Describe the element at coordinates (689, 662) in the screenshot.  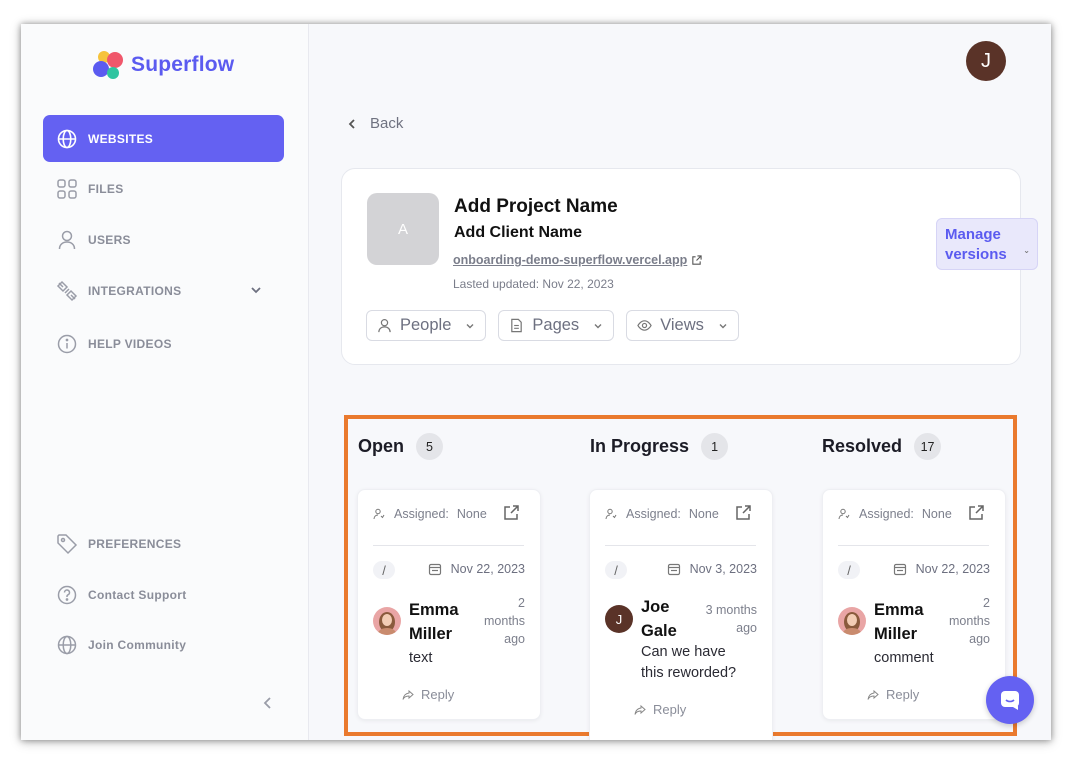
I see `comment-text: Can we have this reworded?` at that location.